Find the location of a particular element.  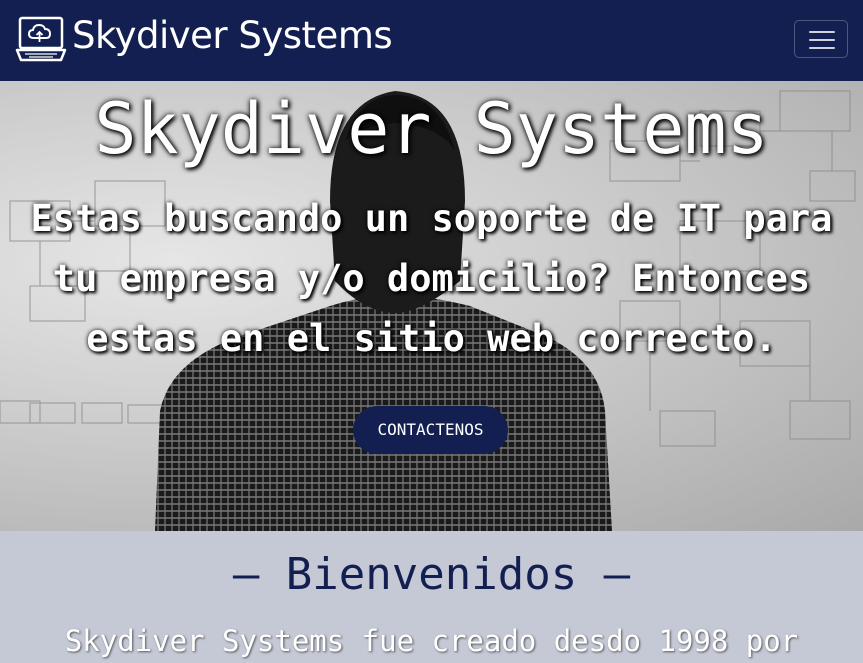

navbar: Skydiver Systems is located at coordinates (431, 40).